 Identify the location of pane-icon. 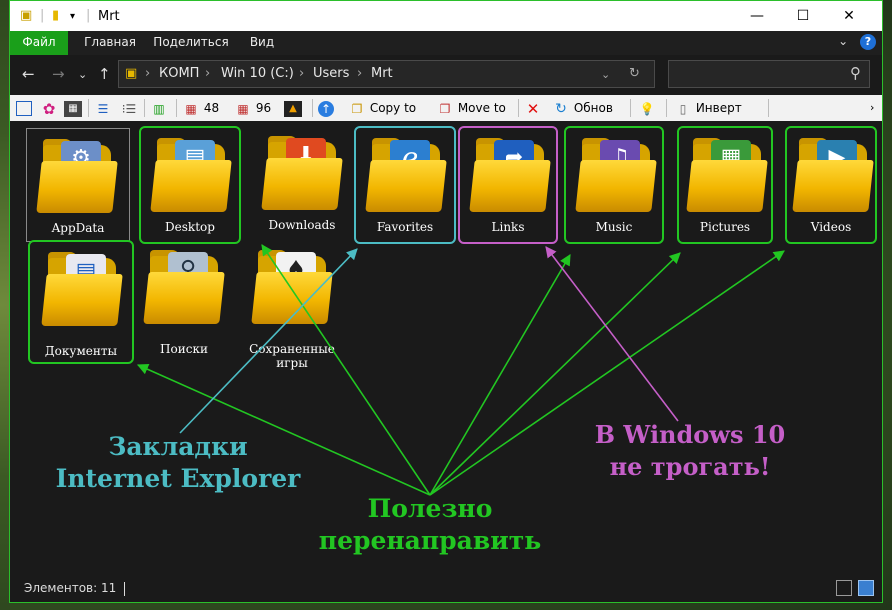
(24, 108).